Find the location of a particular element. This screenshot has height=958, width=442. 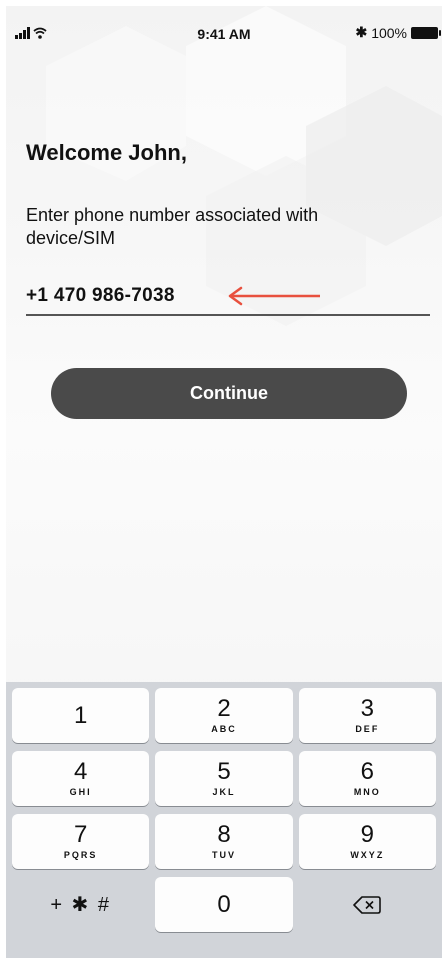

key-9: 9 WXYZ is located at coordinates (367, 841).